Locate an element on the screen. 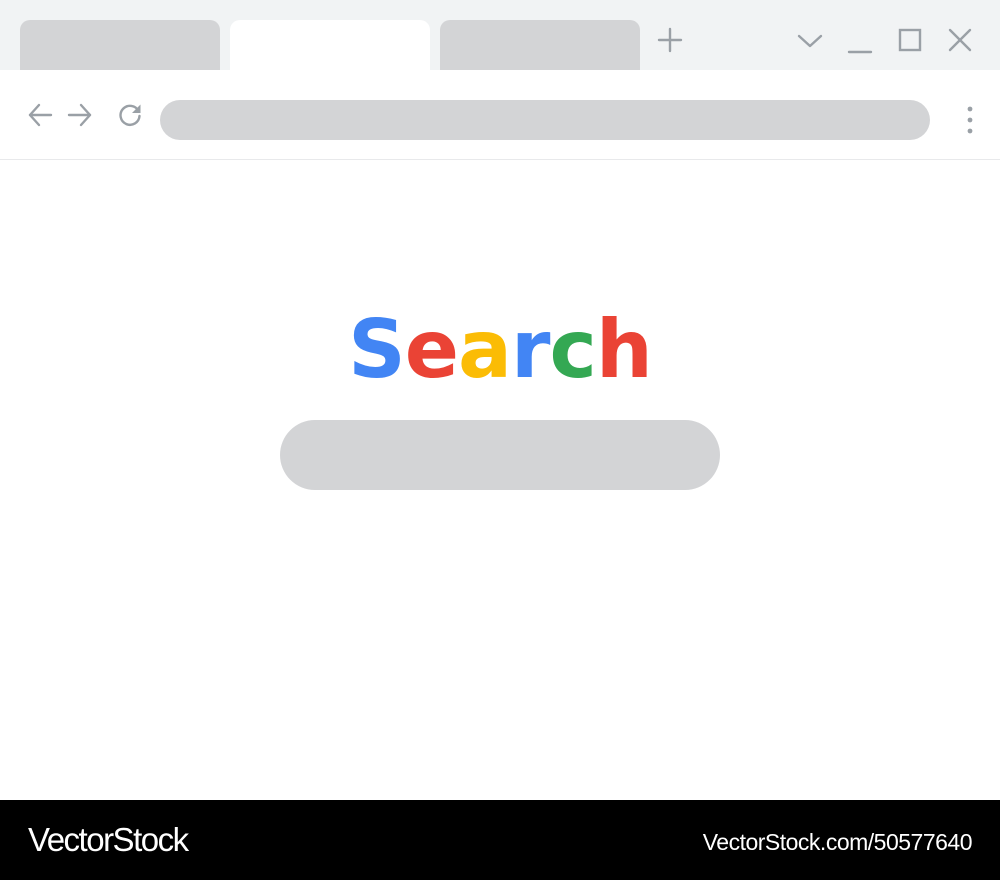 This screenshot has width=1000, height=880. reload-icon is located at coordinates (130, 115).